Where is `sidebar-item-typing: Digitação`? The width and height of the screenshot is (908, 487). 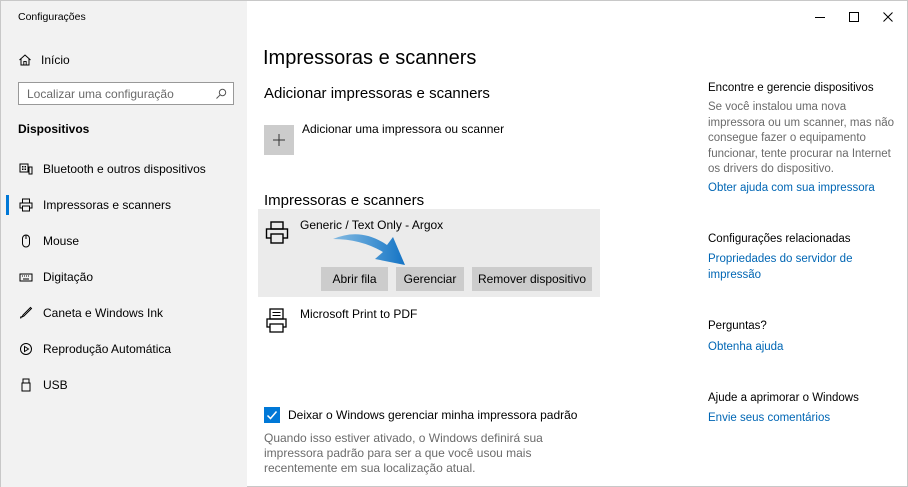
sidebar-item-typing: Digitação is located at coordinates (124, 277).